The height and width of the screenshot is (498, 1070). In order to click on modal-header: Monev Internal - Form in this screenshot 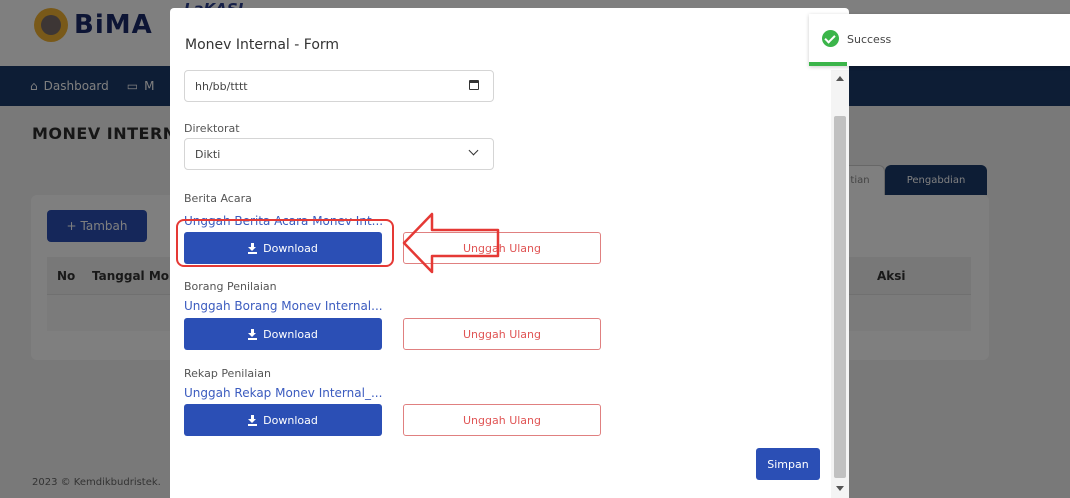, I will do `click(509, 39)`.